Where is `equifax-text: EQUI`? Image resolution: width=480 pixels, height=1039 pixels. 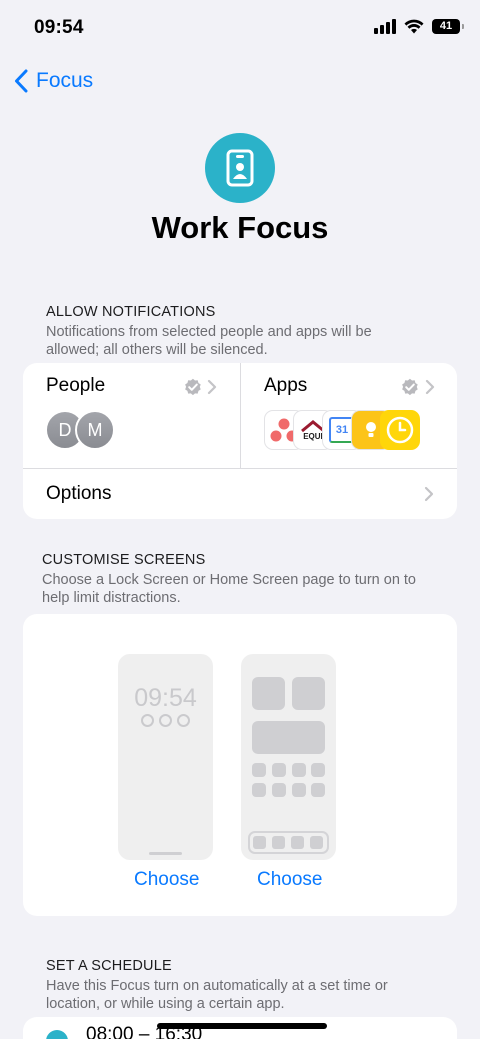
equifax-text: EQUI is located at coordinates (313, 436).